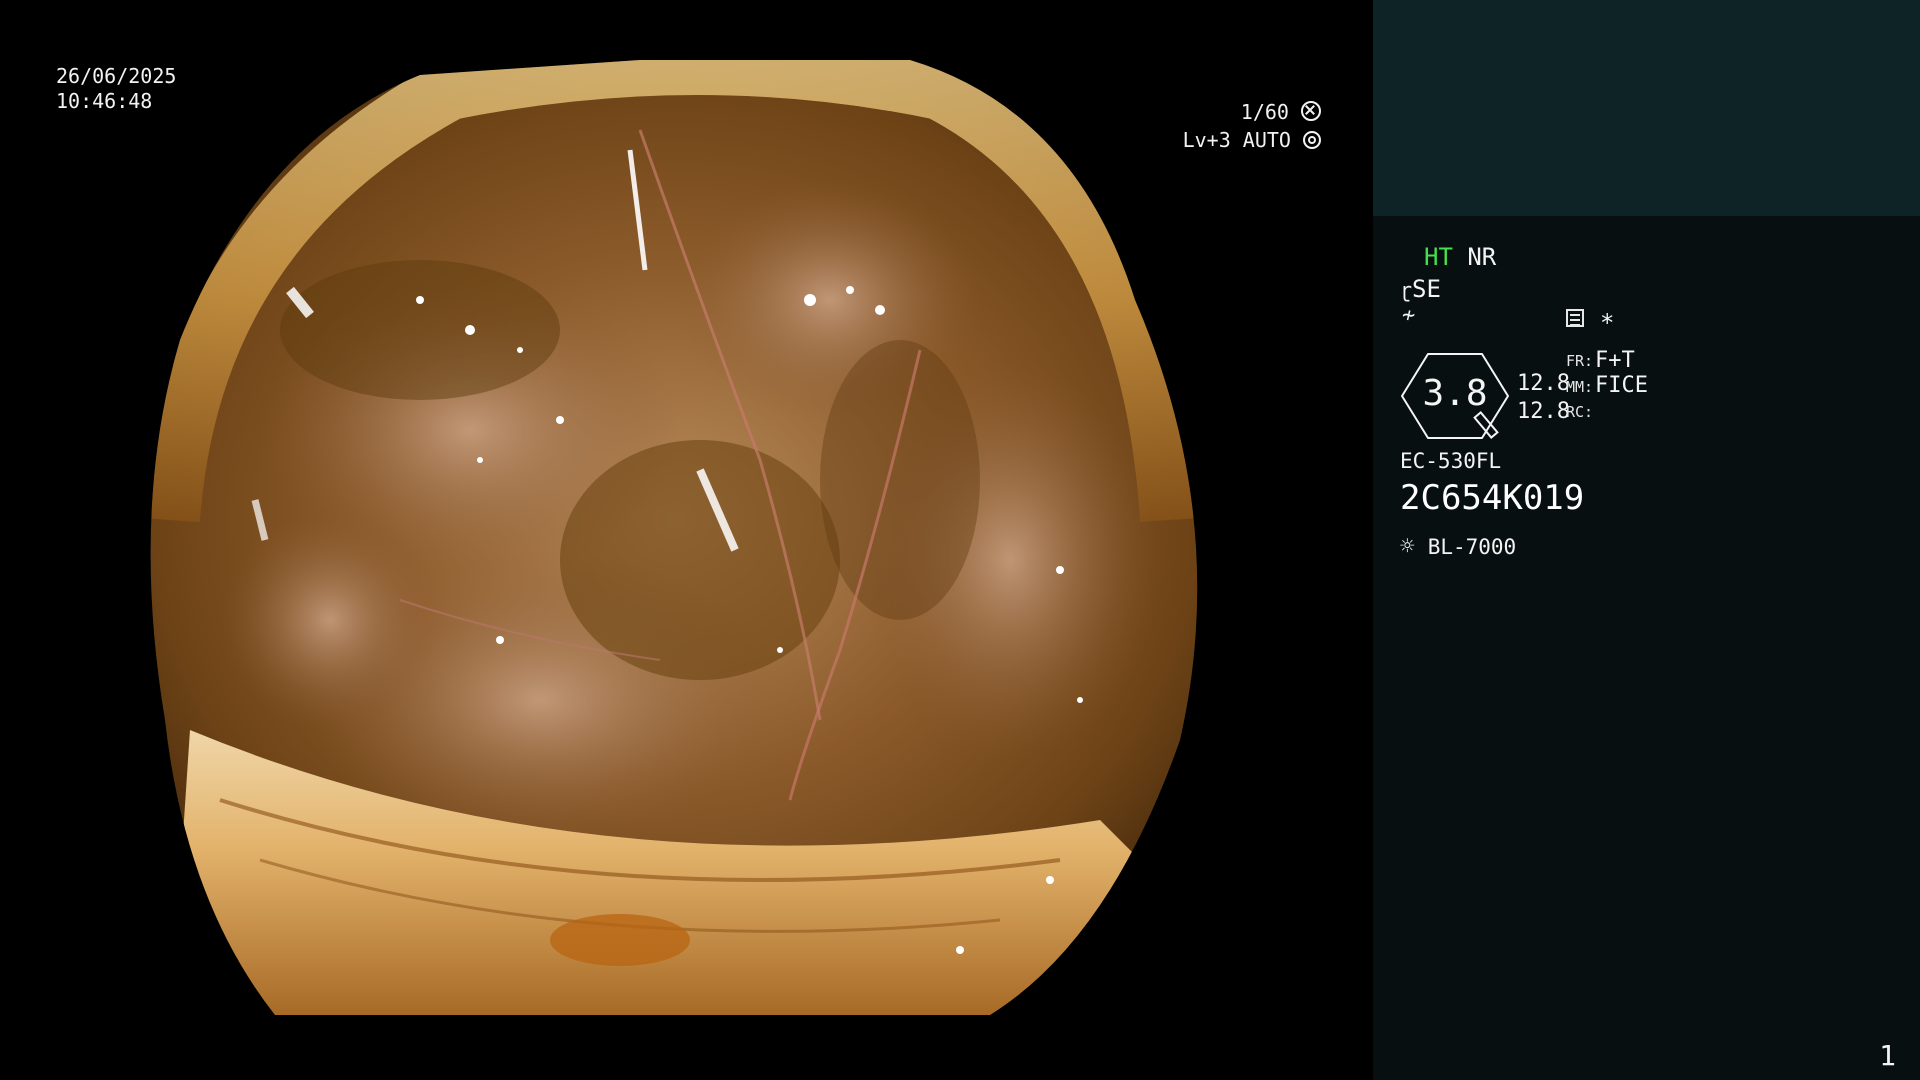 The width and height of the screenshot is (1920, 1080). Describe the element at coordinates (1312, 140) in the screenshot. I see `iris-icon` at that location.